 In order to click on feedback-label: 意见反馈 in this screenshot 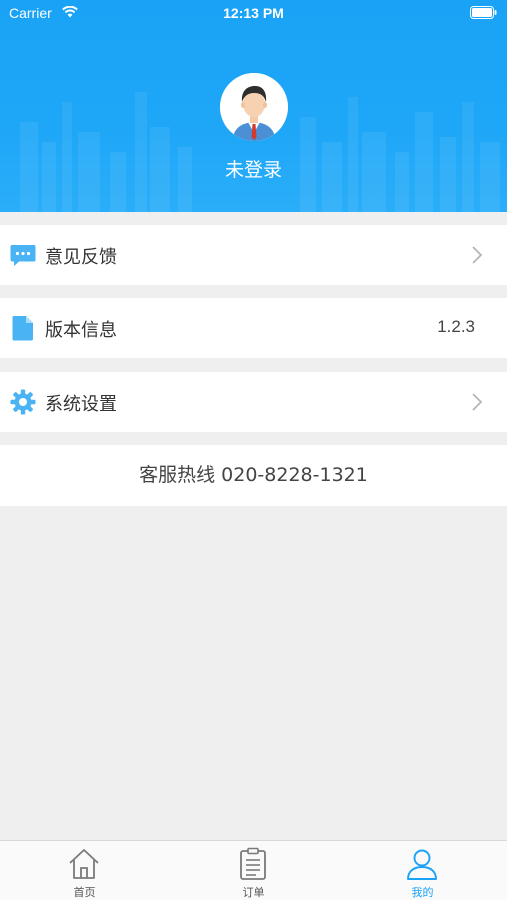, I will do `click(81, 257)`.